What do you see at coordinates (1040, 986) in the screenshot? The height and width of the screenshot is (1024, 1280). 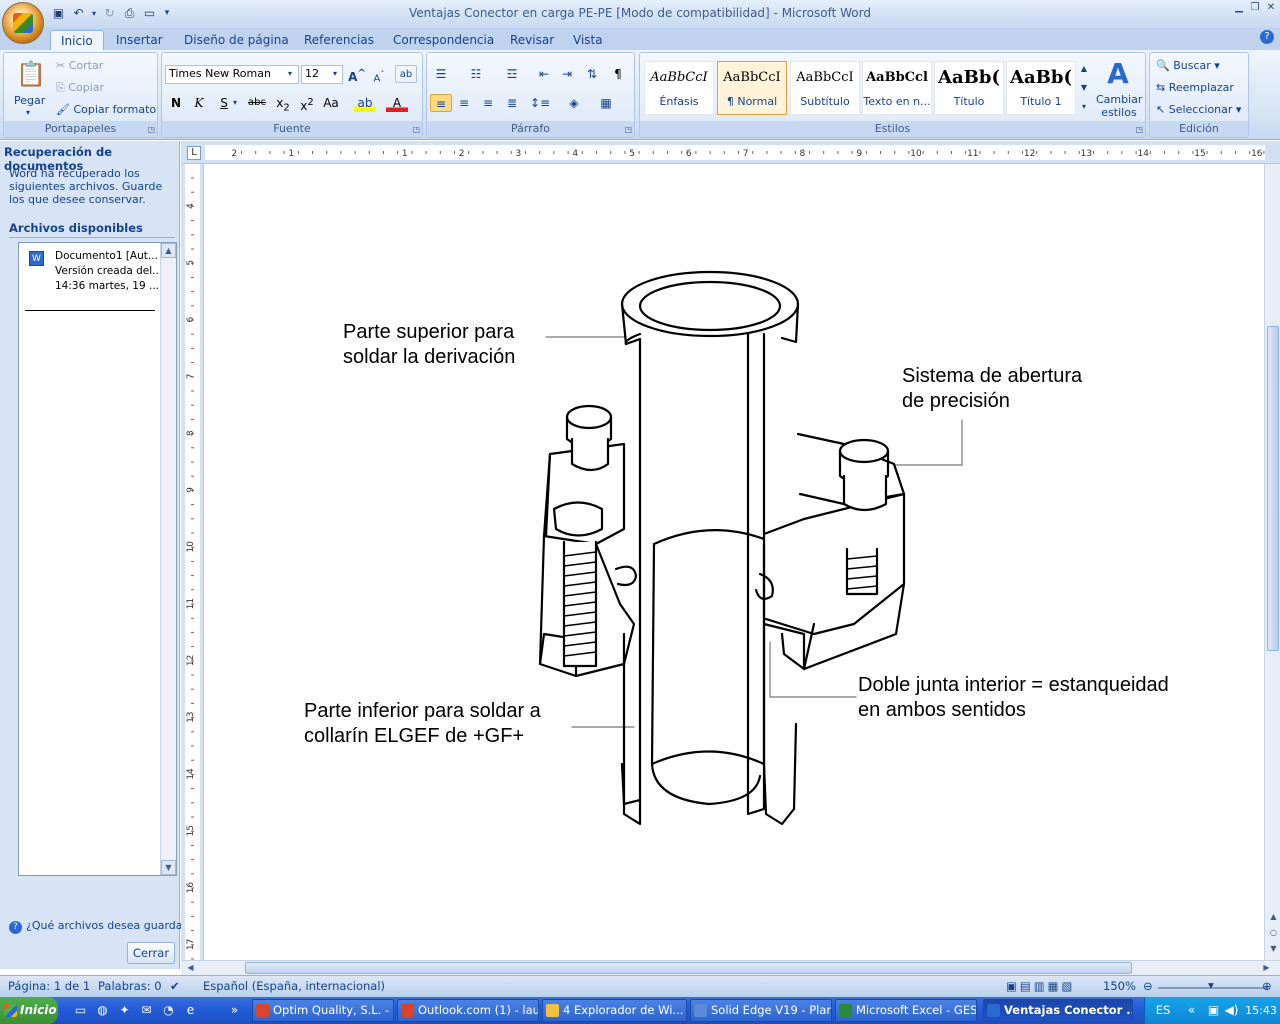 I see `view-buttons: ▣▤▥▦▧` at bounding box center [1040, 986].